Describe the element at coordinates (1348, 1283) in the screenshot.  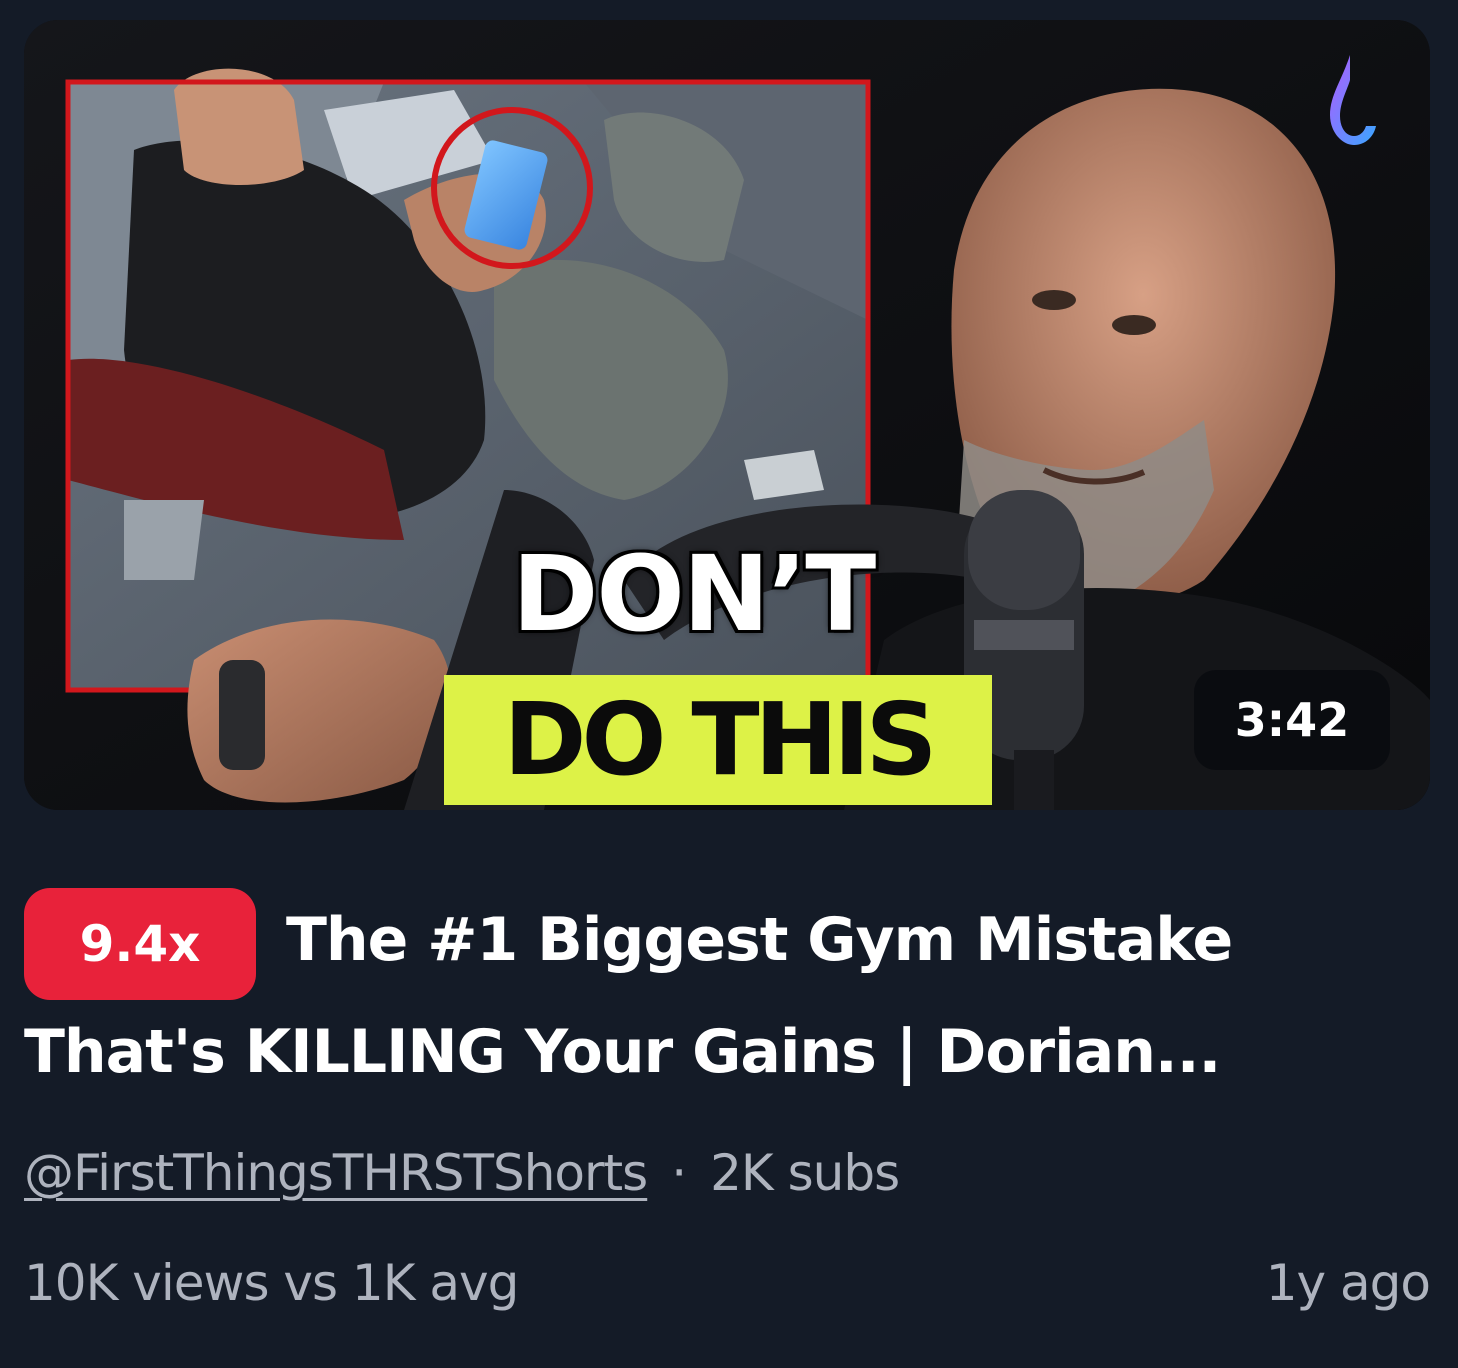
I see `upload-age: 1y ago` at that location.